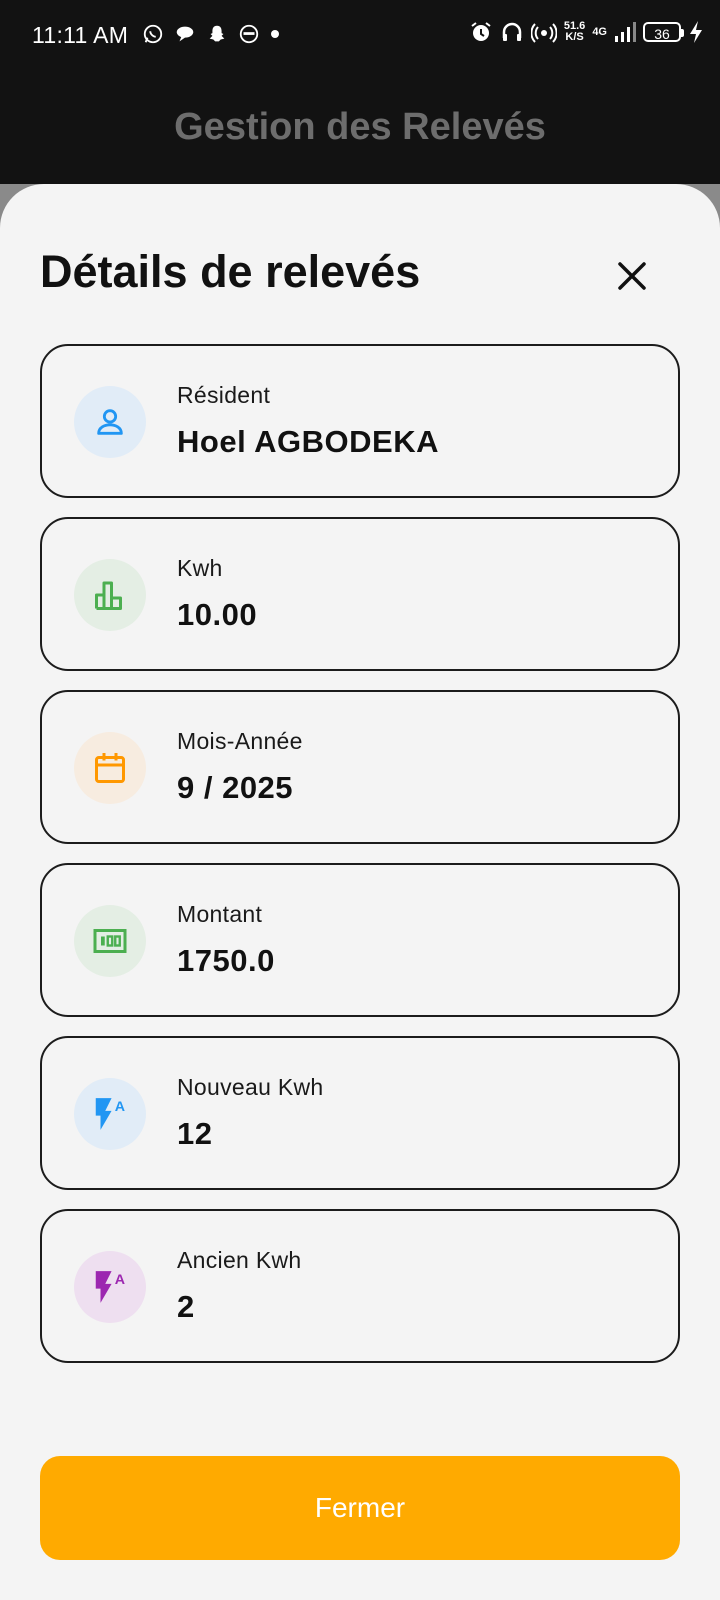  I want to click on kwh-card: Kwh 10.00, so click(360, 594).